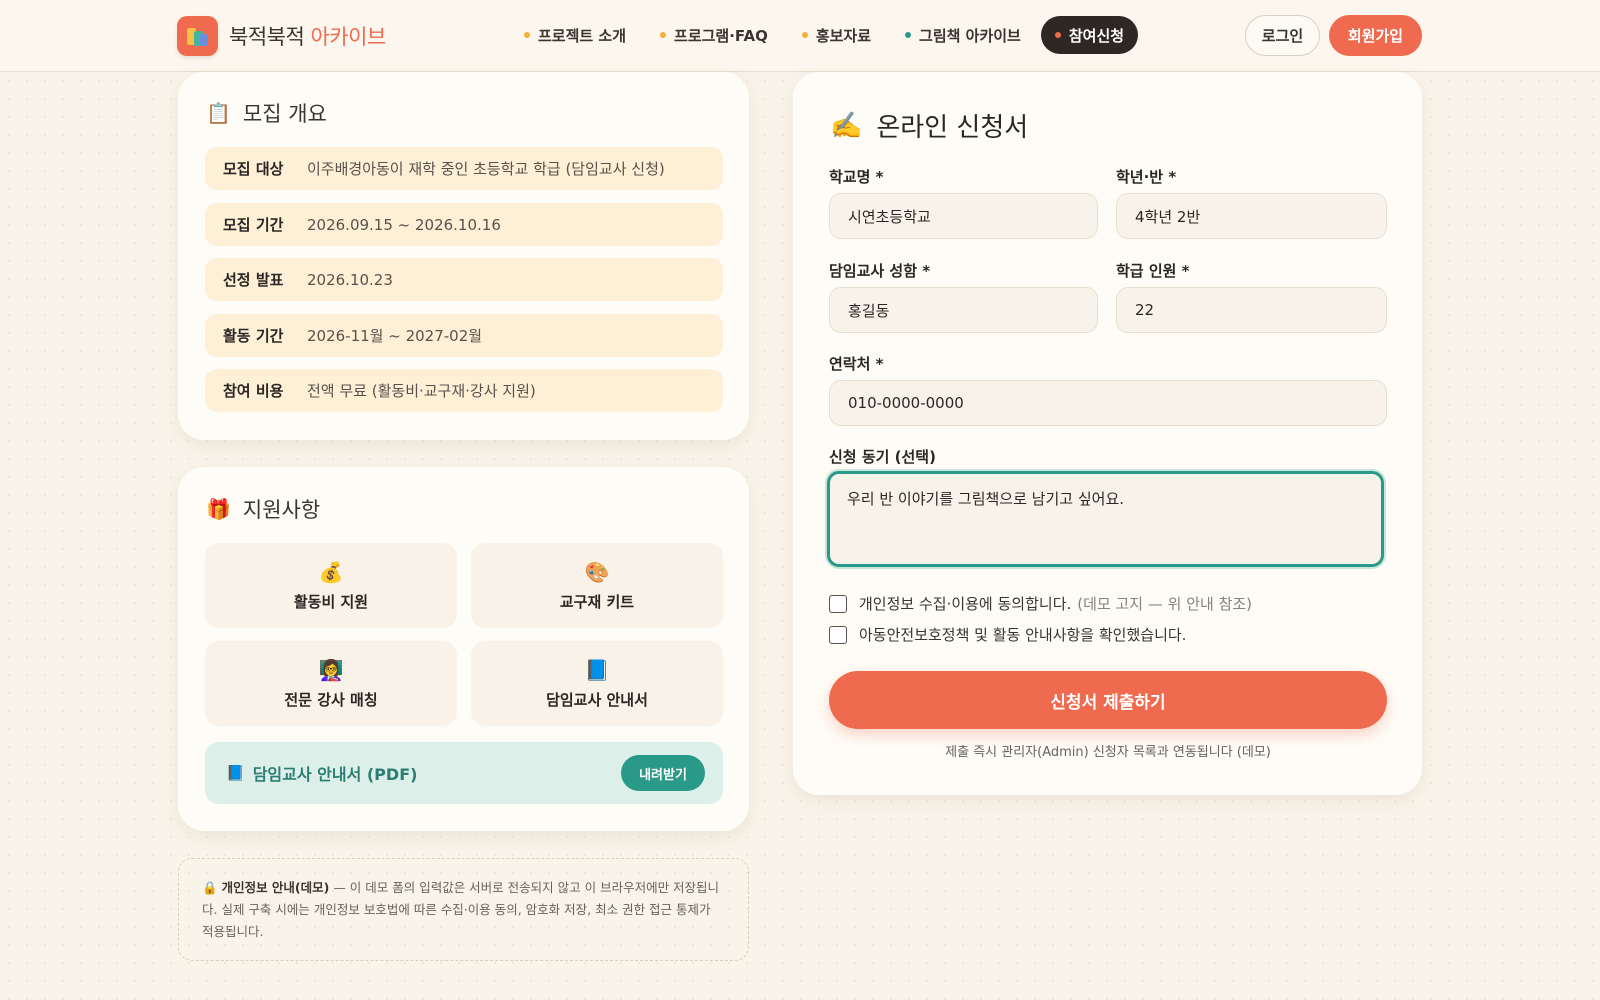  I want to click on support-tile-budget: 💰 활동비 지원, so click(331, 585).